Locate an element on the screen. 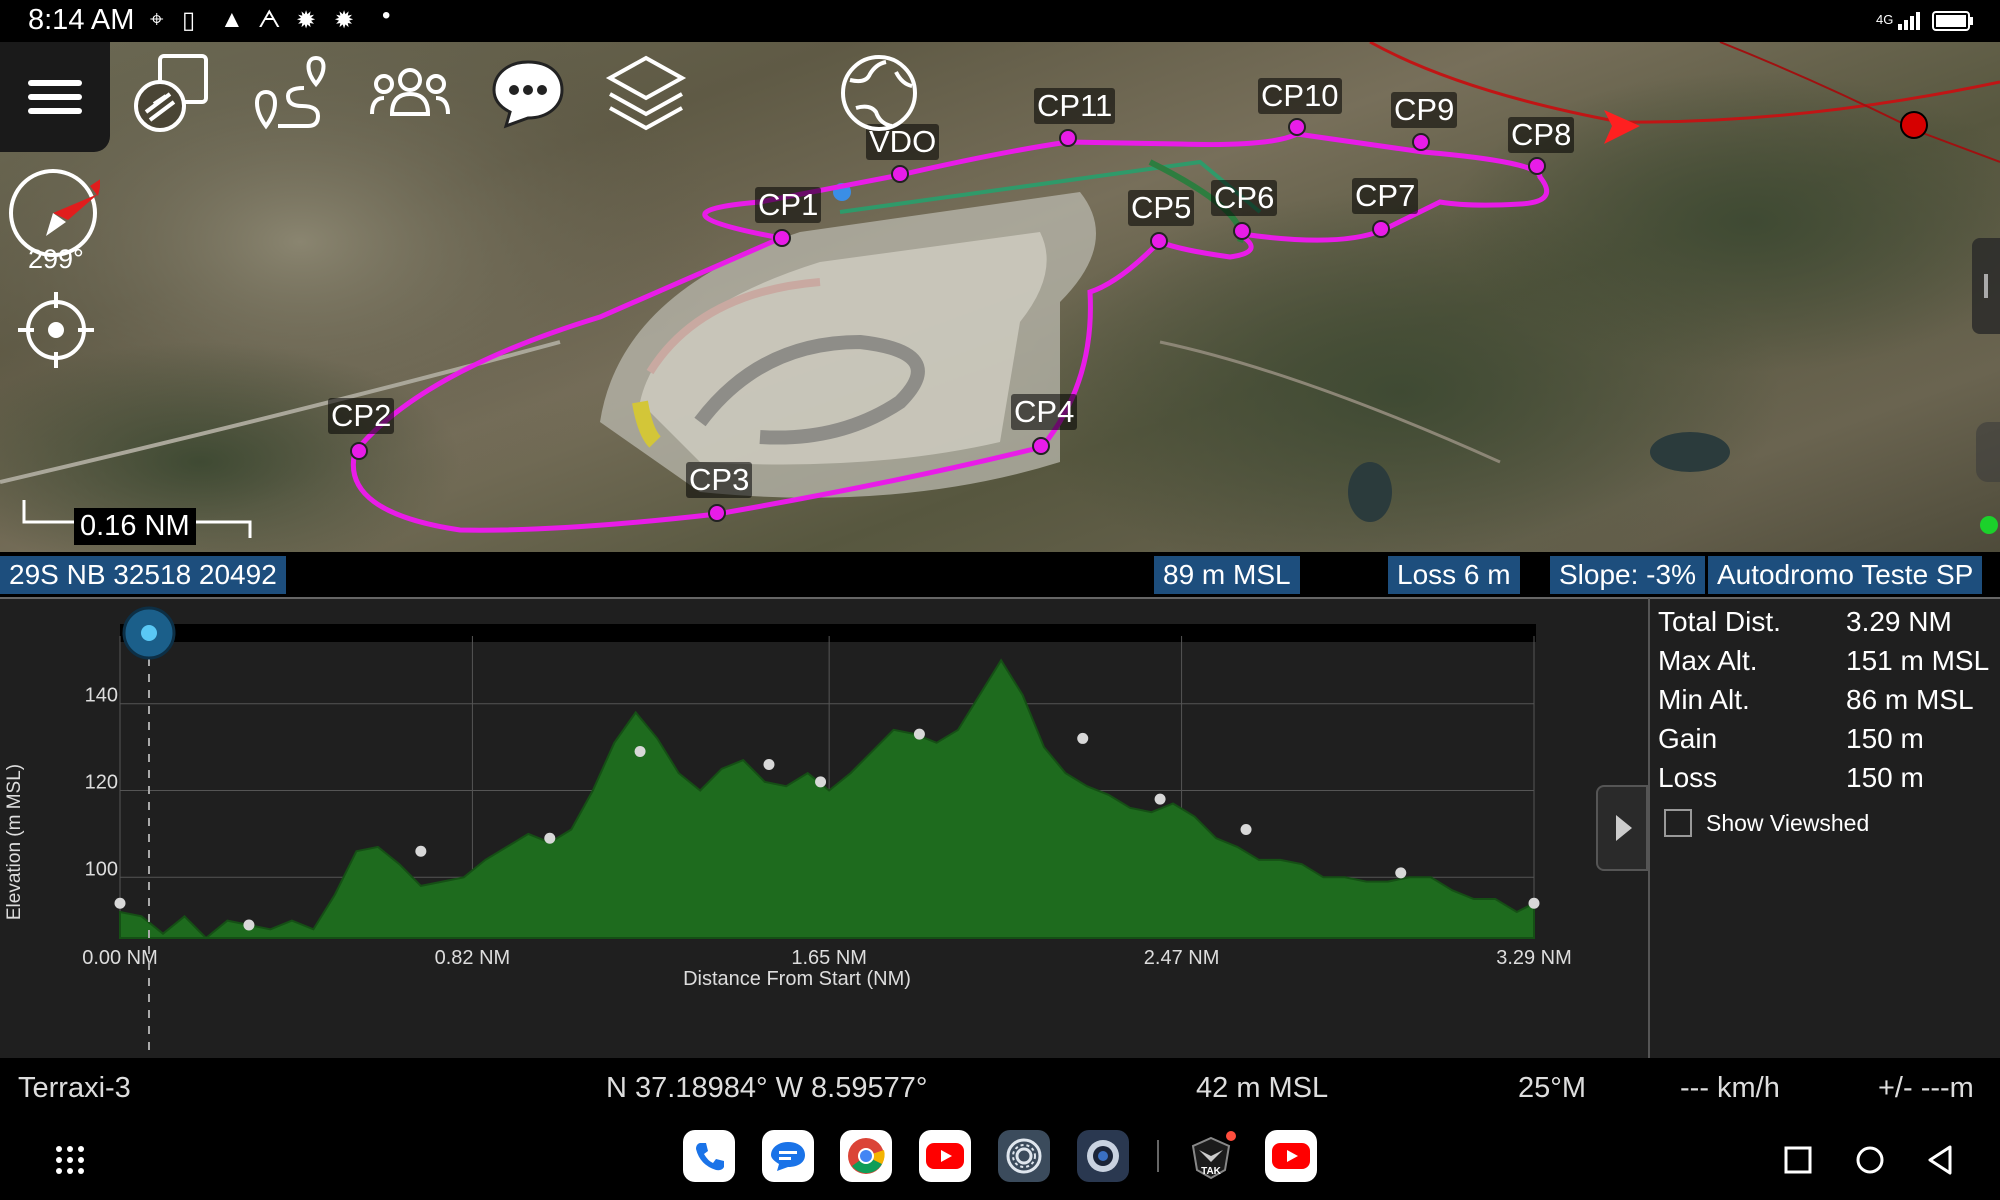 Image resolution: width=2000 pixels, height=1200 pixels. show-viewshed-checkbox is located at coordinates (1678, 823).